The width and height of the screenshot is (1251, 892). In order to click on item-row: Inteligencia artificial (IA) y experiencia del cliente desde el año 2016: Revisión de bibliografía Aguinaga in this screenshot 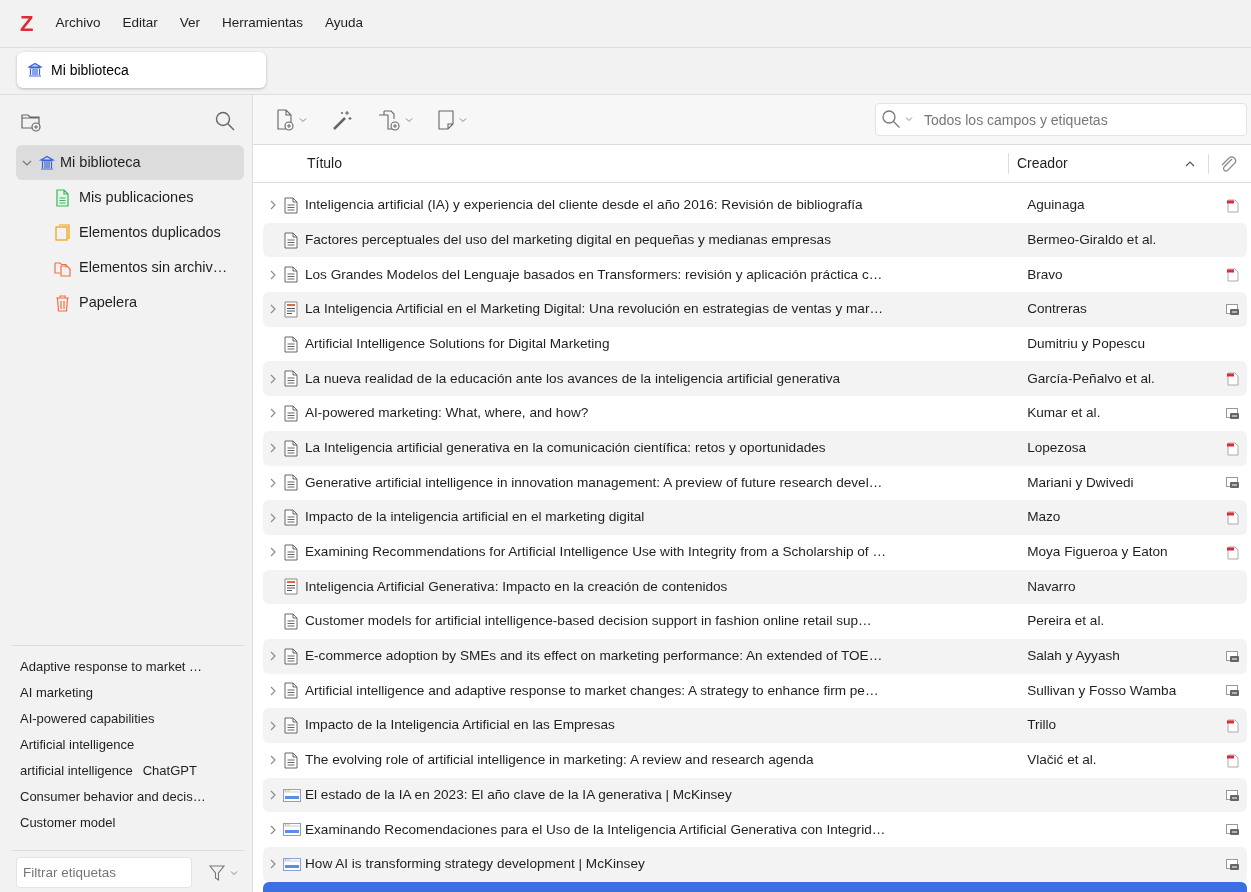, I will do `click(755, 205)`.